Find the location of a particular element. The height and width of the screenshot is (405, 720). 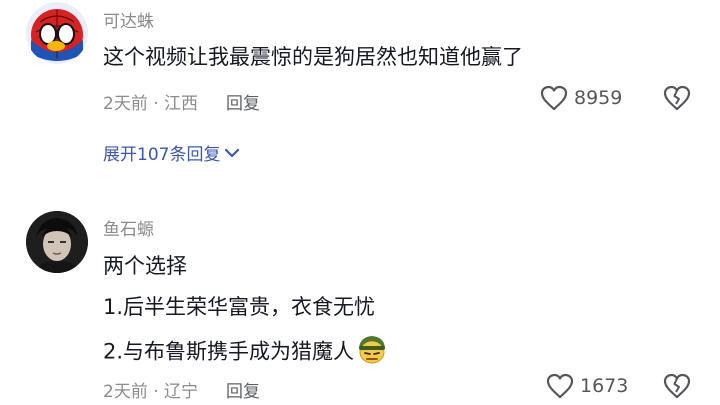

person-avatar-icon is located at coordinates (57, 242).